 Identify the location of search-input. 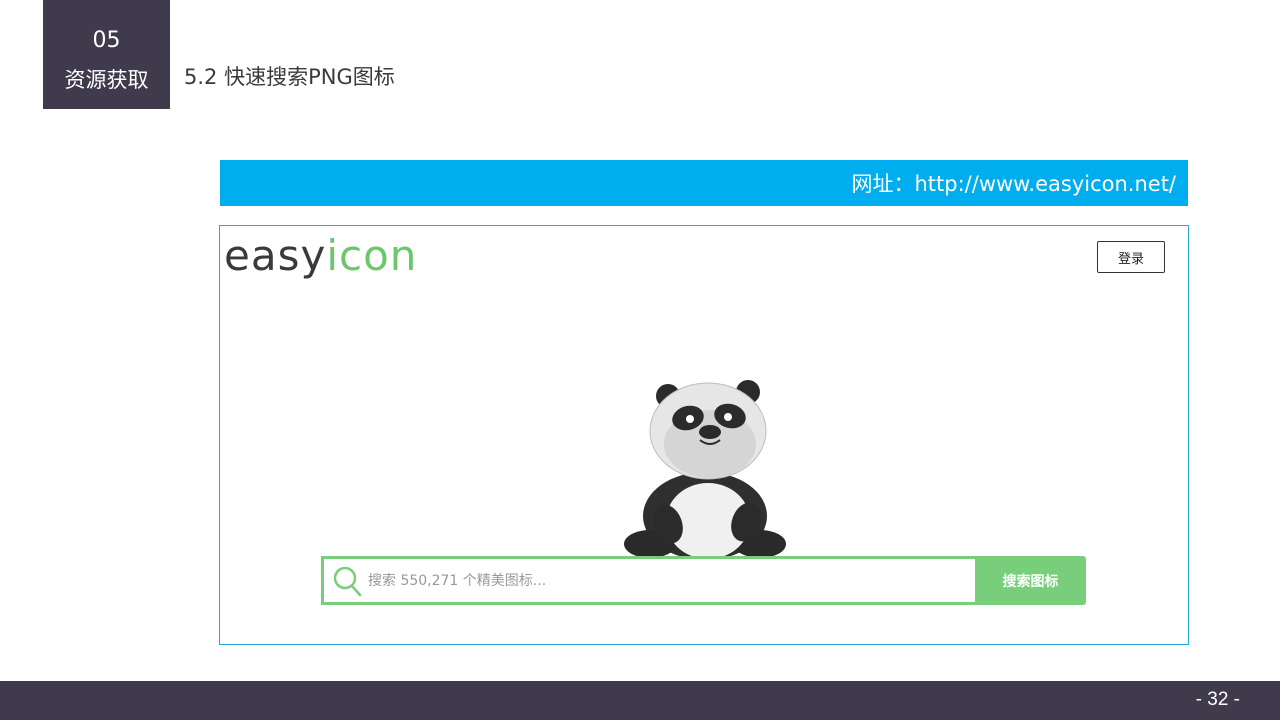
(671, 580).